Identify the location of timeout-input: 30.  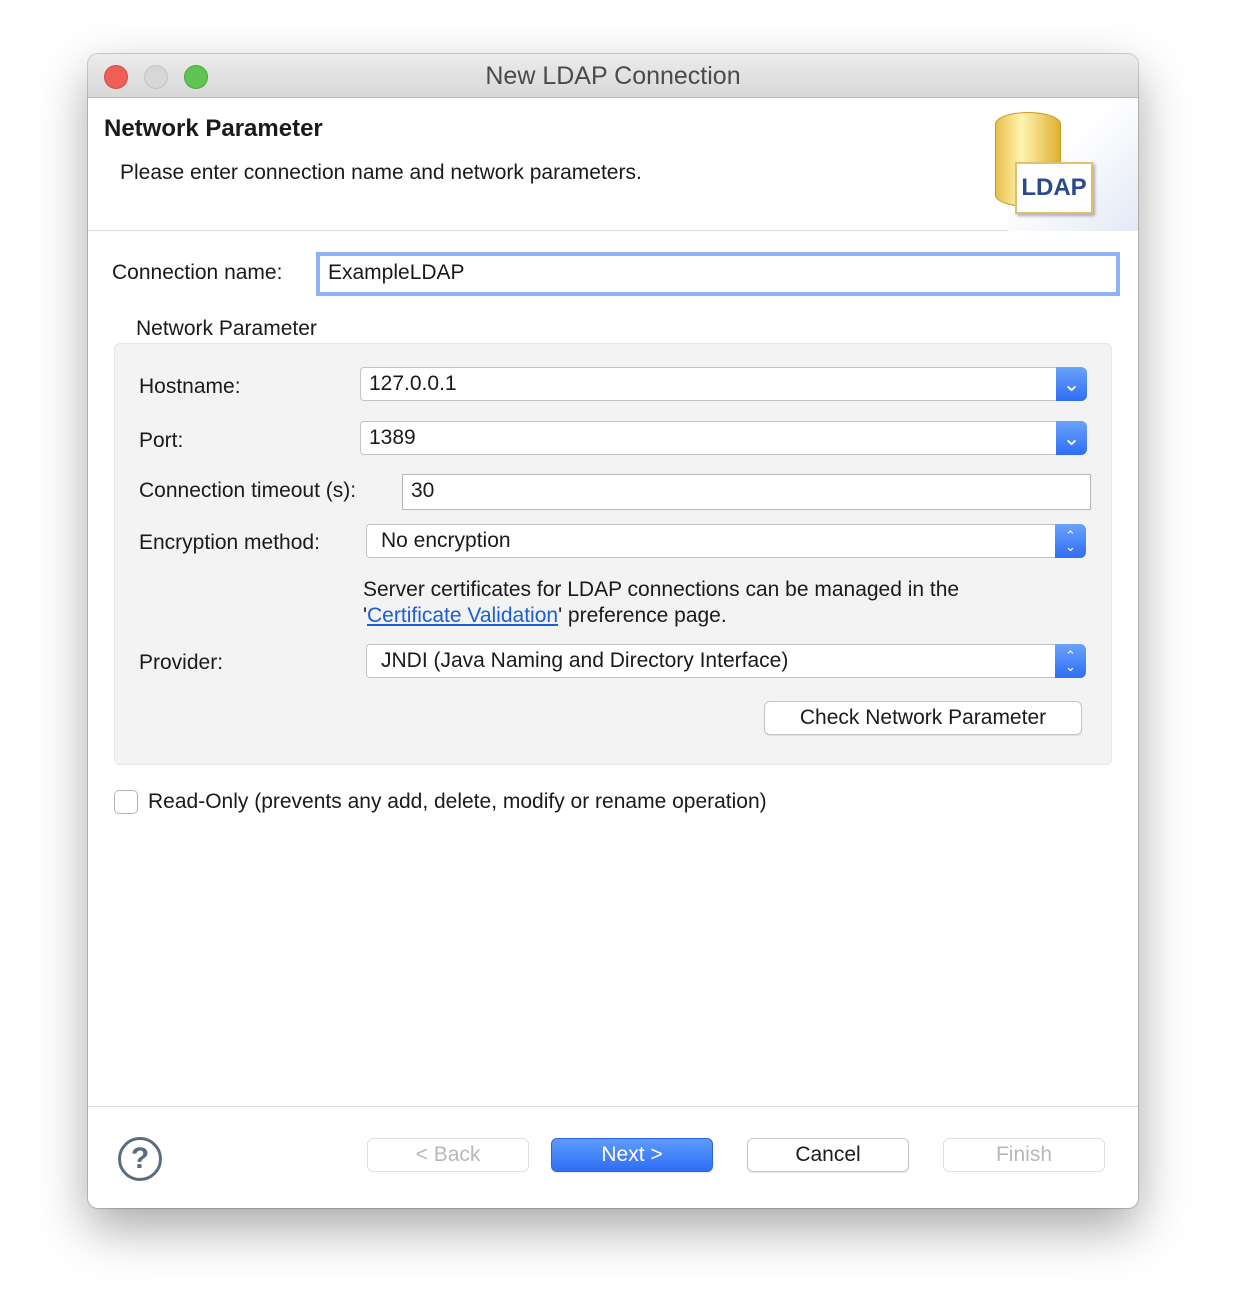
(746, 492).